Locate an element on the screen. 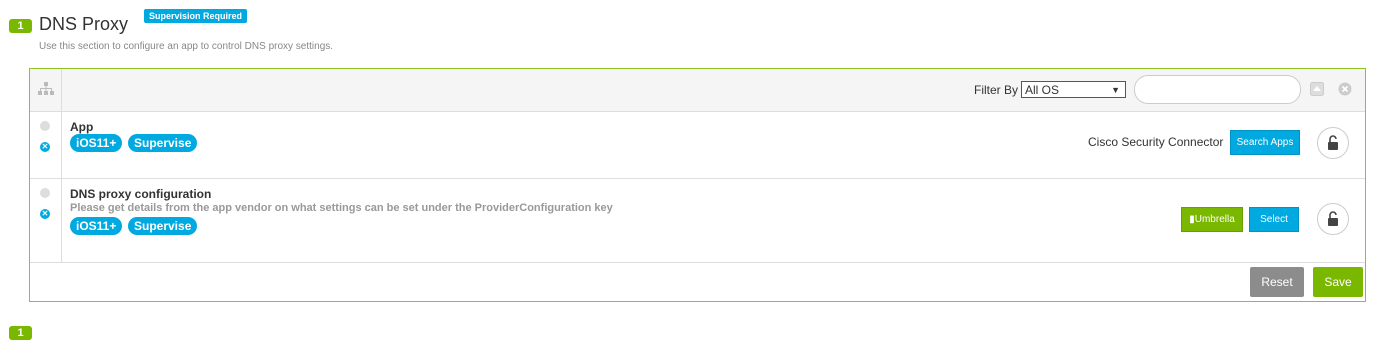 The width and height of the screenshot is (1378, 363). clear-icon is located at coordinates (1345, 89).